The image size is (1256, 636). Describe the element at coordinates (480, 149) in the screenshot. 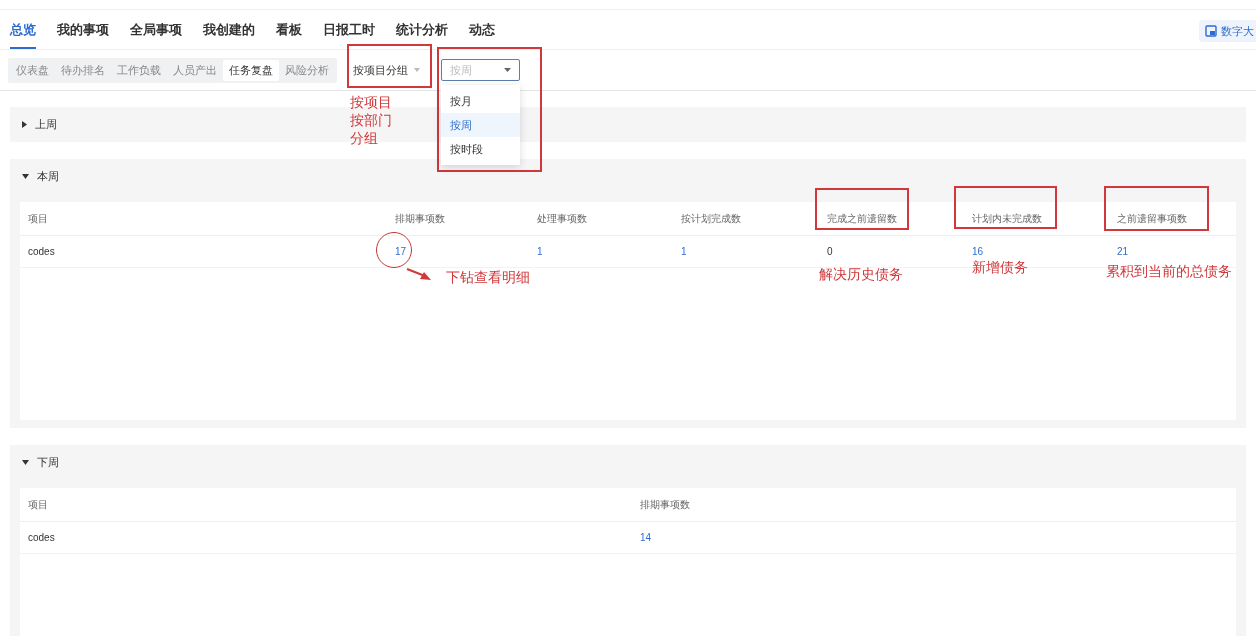

I see `dropdown-option: 按时段` at that location.